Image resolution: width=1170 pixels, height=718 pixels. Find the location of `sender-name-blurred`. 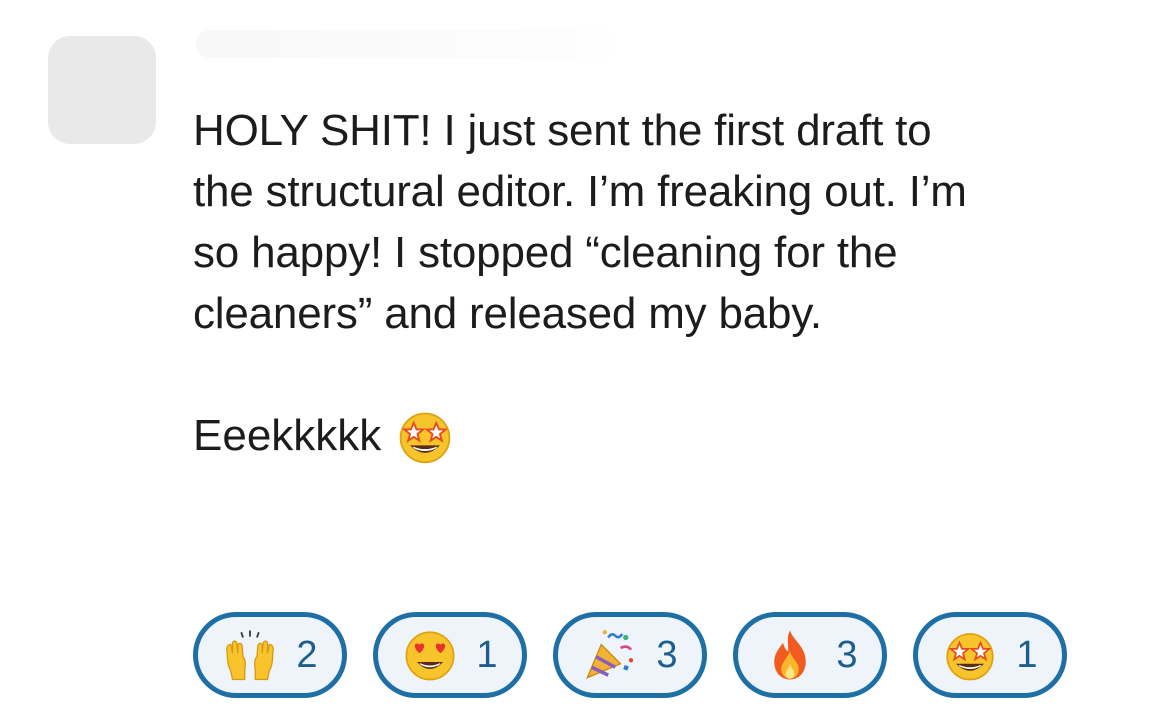

sender-name-blurred is located at coordinates (406, 44).